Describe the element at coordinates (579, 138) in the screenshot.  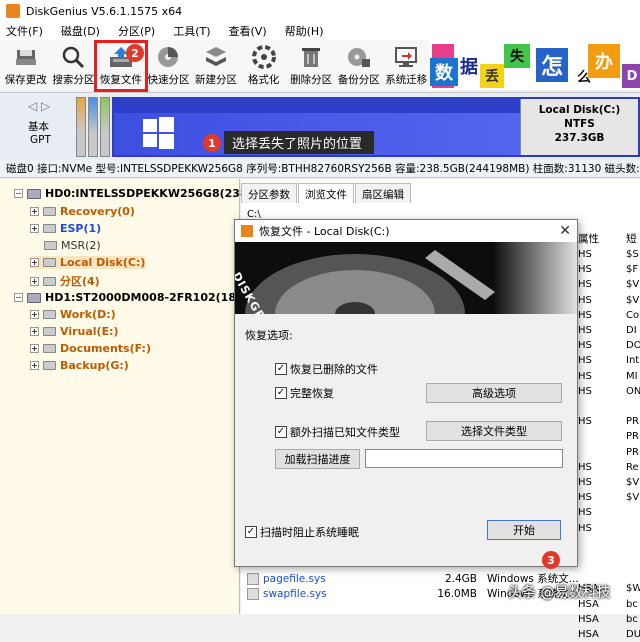
I see `partition-c-size: 237.3GB` at that location.